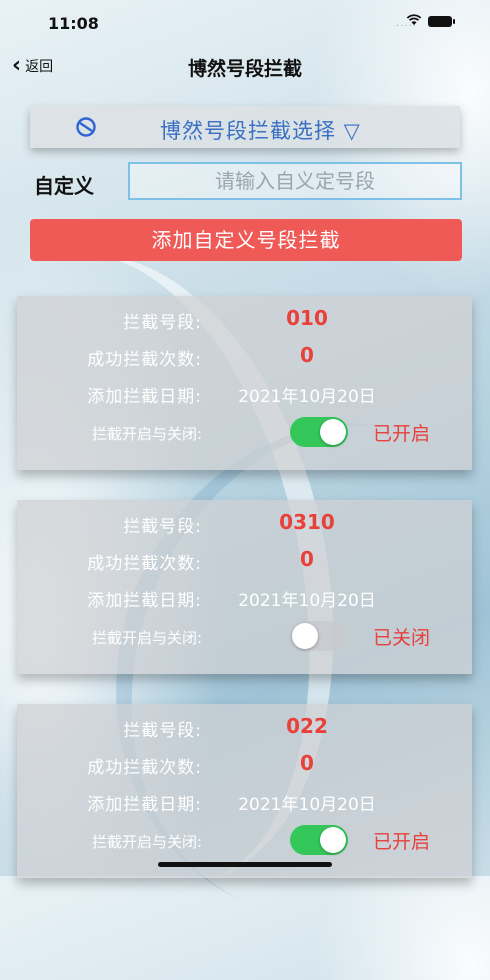 The width and height of the screenshot is (490, 980). I want to click on status-time: 11:08, so click(73, 23).